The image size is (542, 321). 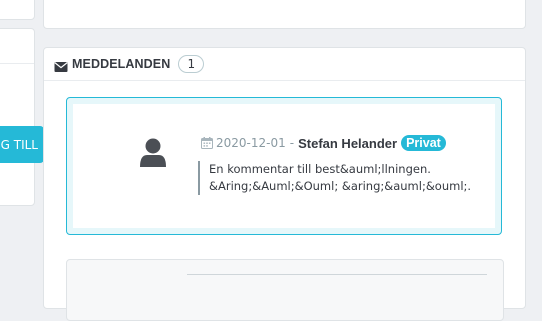 I want to click on message-author: Stefan Helander, so click(x=348, y=143).